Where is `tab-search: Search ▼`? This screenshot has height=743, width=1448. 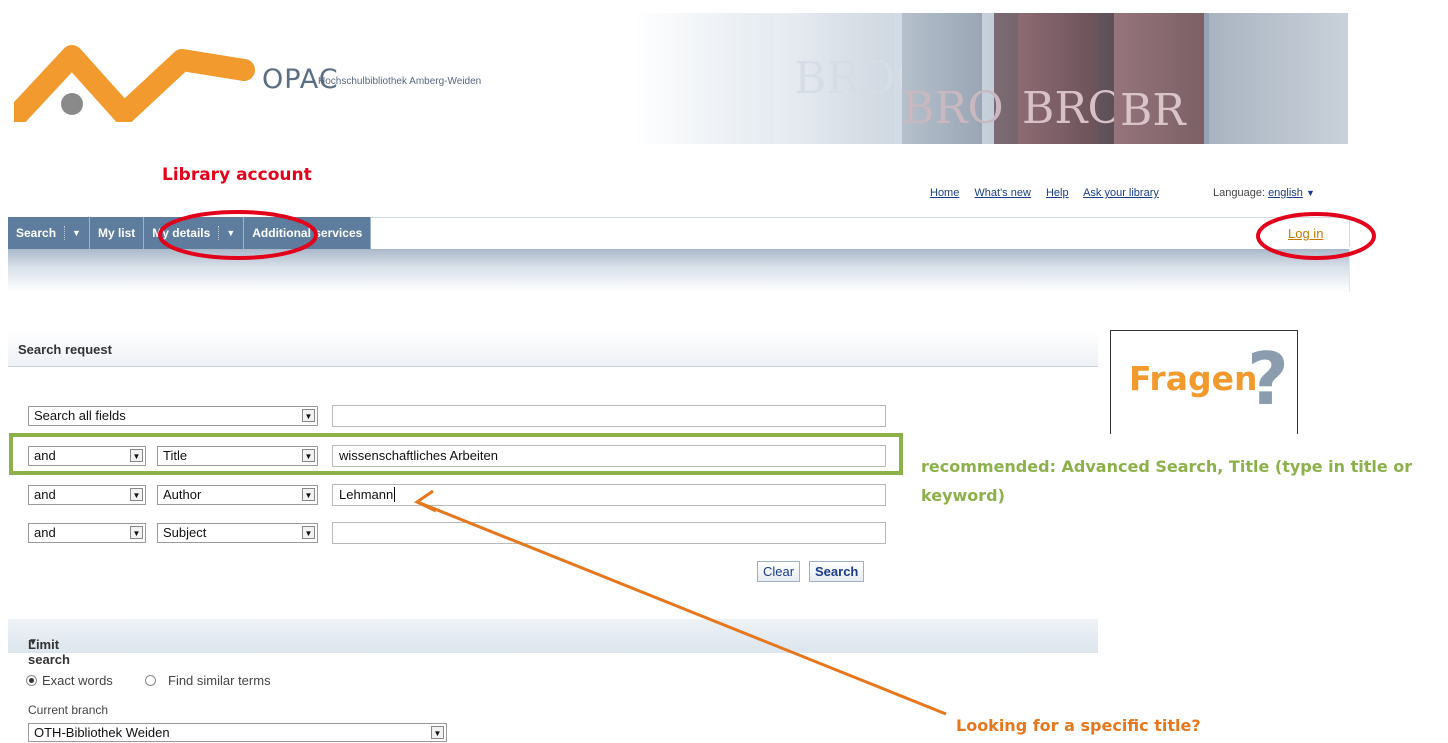 tab-search: Search ▼ is located at coordinates (49, 233).